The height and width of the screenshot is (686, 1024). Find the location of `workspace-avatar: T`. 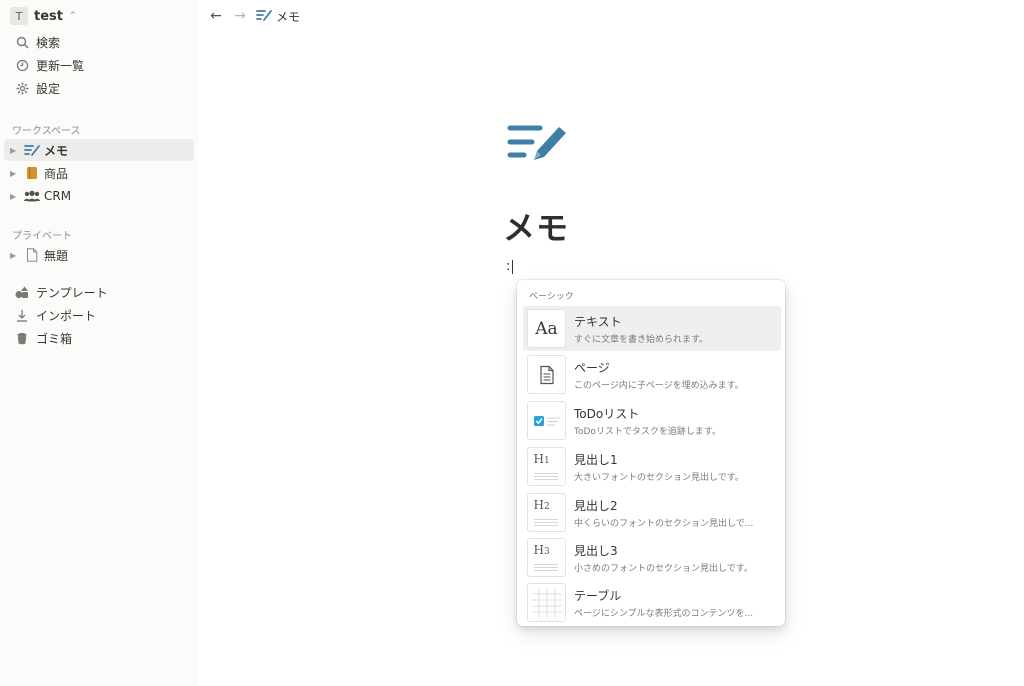

workspace-avatar: T is located at coordinates (19, 16).